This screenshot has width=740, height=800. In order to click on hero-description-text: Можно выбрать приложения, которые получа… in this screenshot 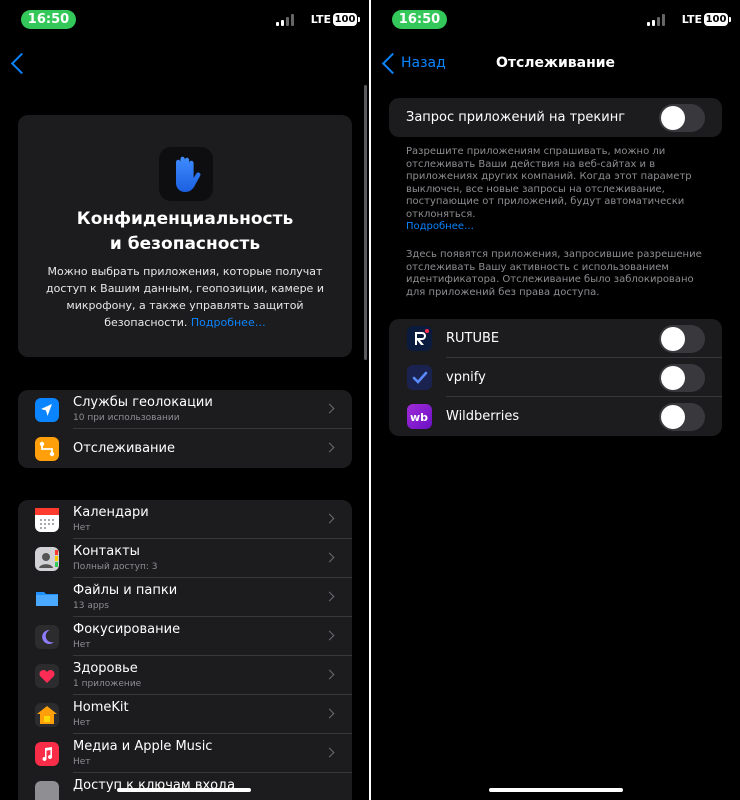, I will do `click(185, 297)`.